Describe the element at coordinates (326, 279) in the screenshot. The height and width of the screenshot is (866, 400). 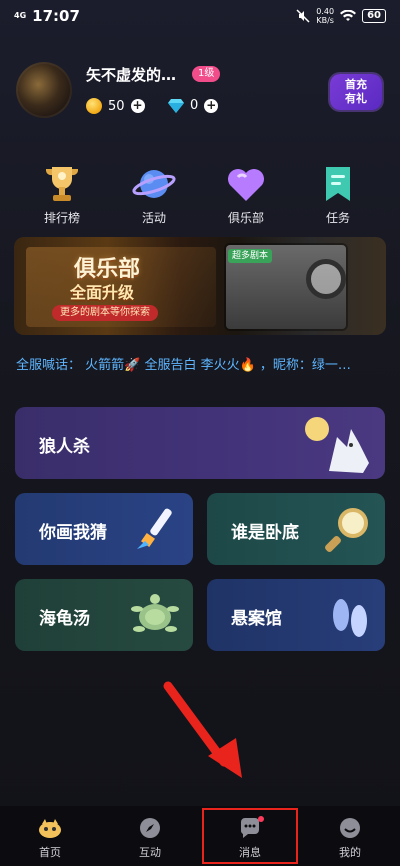
I see `magnifier-art` at that location.